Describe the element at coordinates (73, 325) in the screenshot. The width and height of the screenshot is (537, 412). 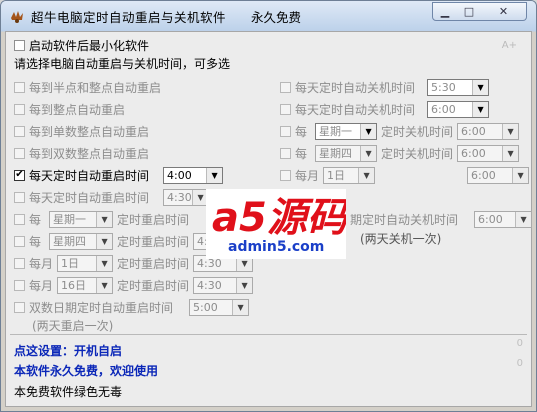
I see `even-date-restart-note: (两天重启一次)` at that location.